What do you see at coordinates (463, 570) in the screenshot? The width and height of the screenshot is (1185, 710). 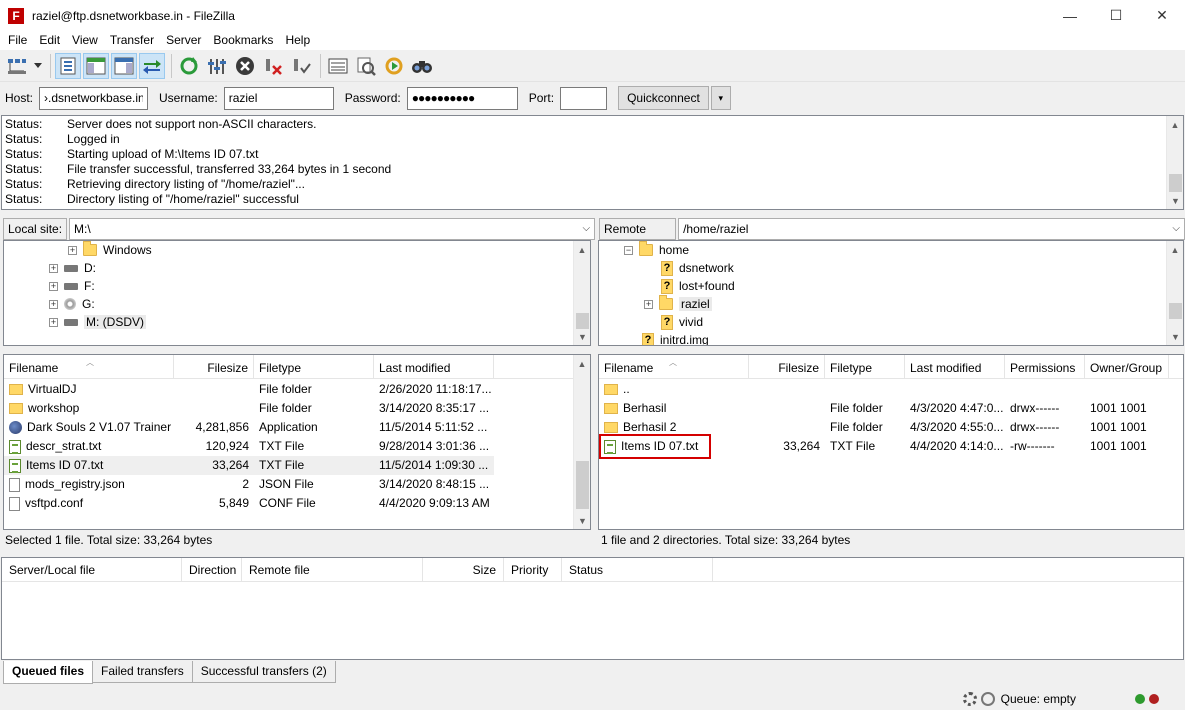 I see `column-size: Size` at bounding box center [463, 570].